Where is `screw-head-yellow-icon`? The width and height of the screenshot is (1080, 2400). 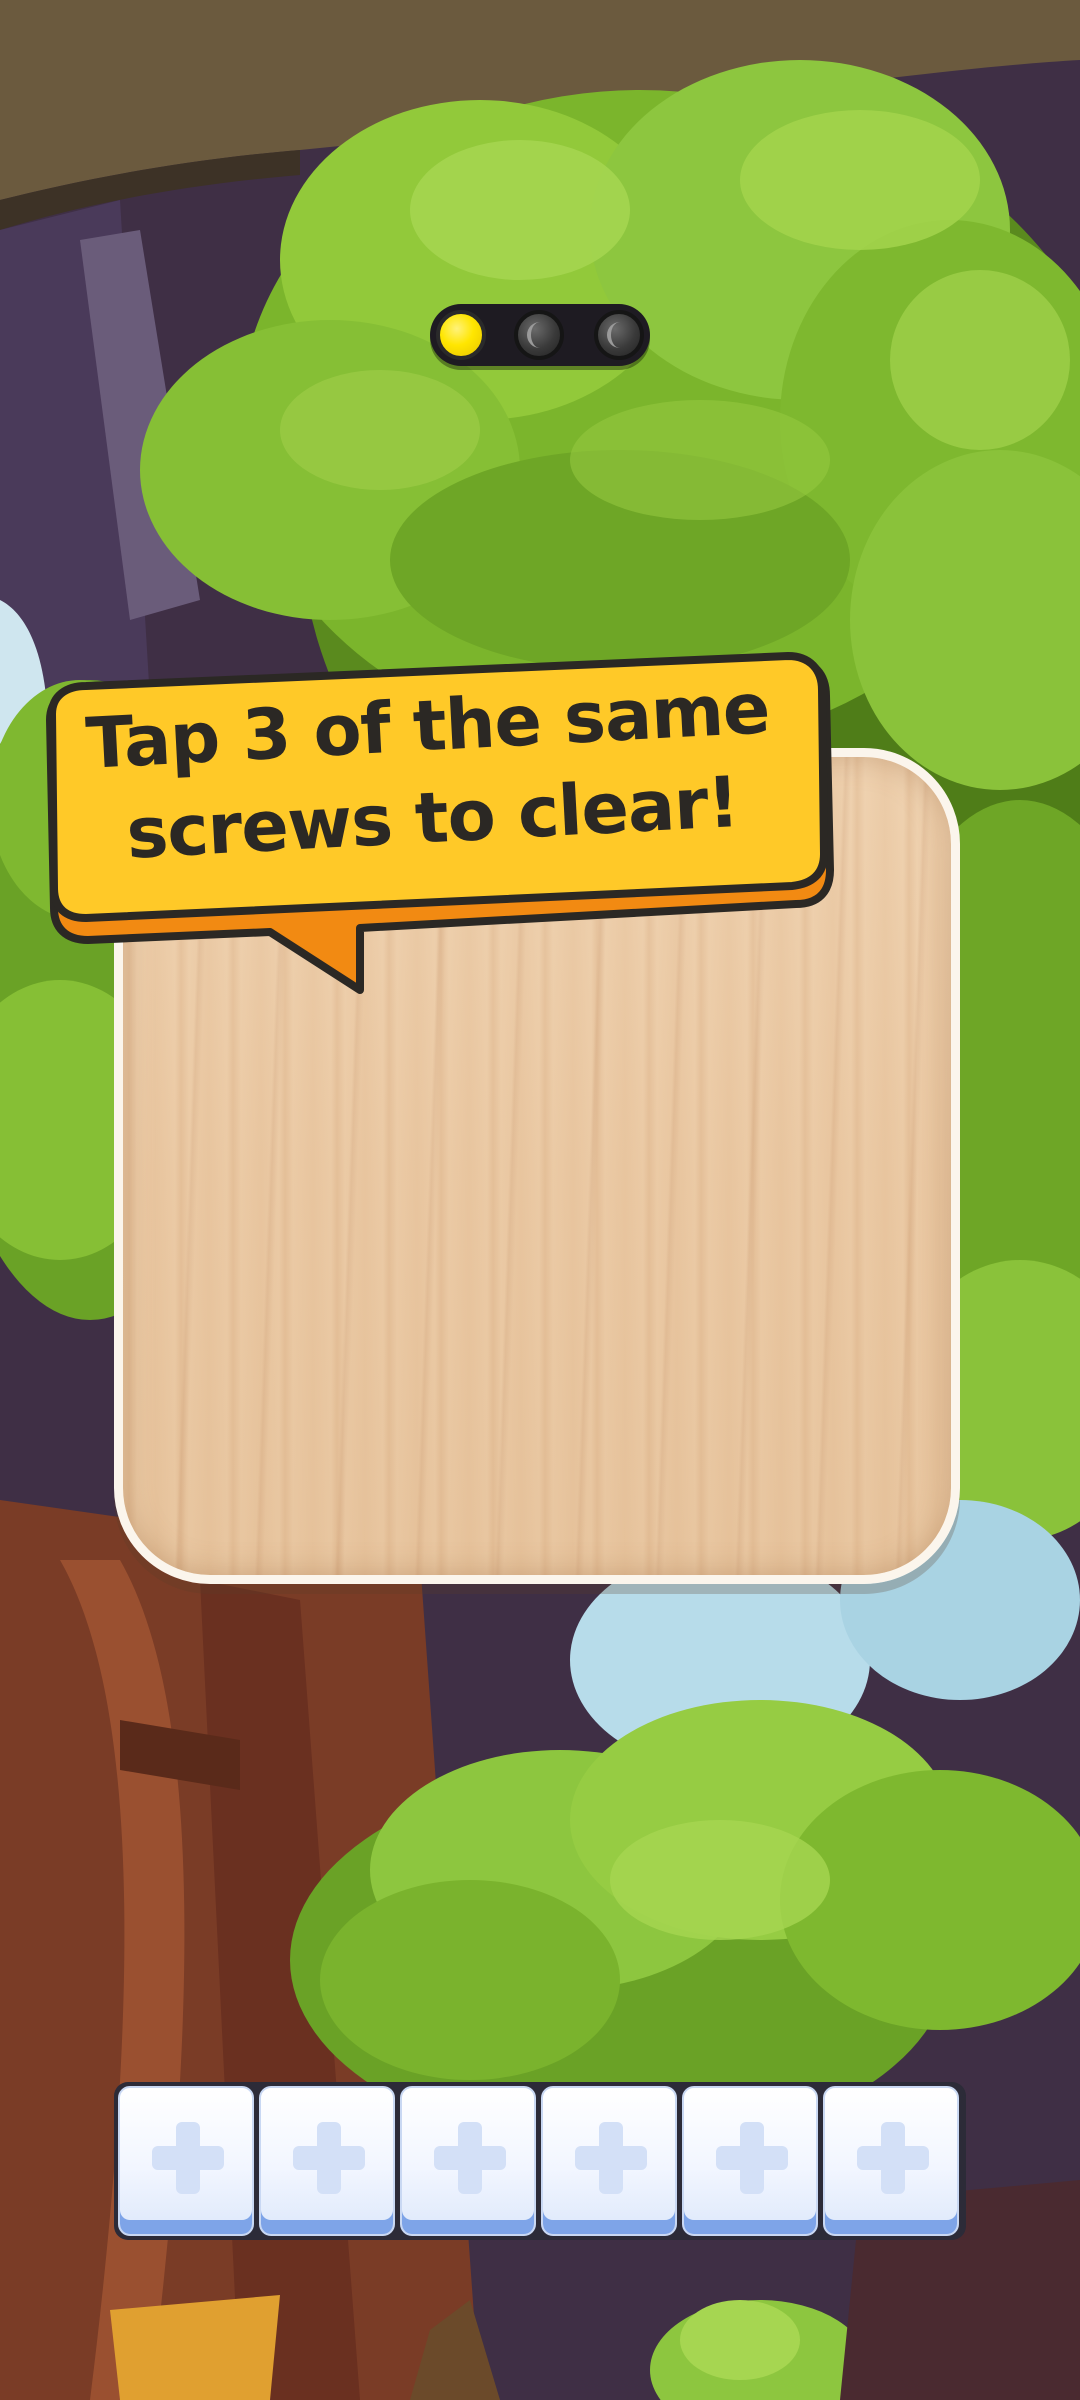 screw-head-yellow-icon is located at coordinates (461, 335).